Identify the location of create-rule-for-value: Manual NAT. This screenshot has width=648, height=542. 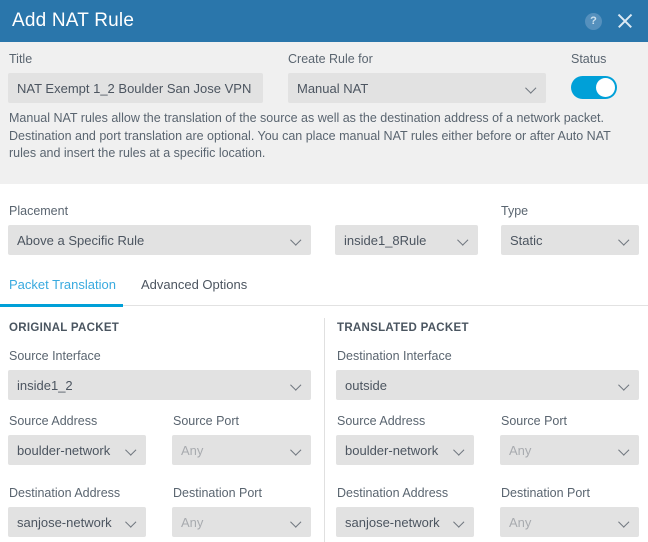
(333, 88).